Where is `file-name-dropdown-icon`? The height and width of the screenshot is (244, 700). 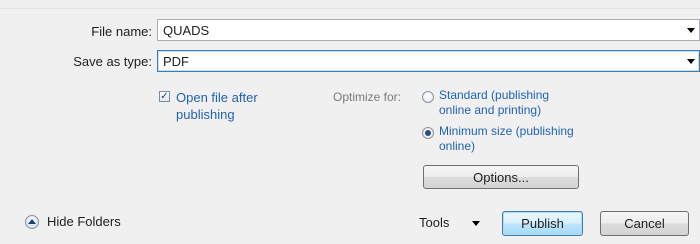
file-name-dropdown-icon is located at coordinates (691, 30).